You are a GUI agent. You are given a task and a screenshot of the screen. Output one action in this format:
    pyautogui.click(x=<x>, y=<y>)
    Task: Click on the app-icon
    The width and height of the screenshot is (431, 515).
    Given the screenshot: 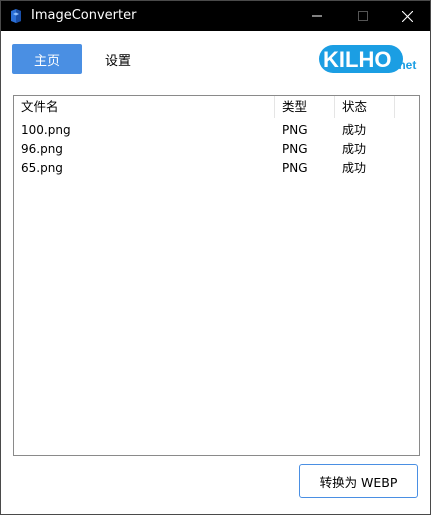 What is the action you would take?
    pyautogui.click(x=16, y=16)
    